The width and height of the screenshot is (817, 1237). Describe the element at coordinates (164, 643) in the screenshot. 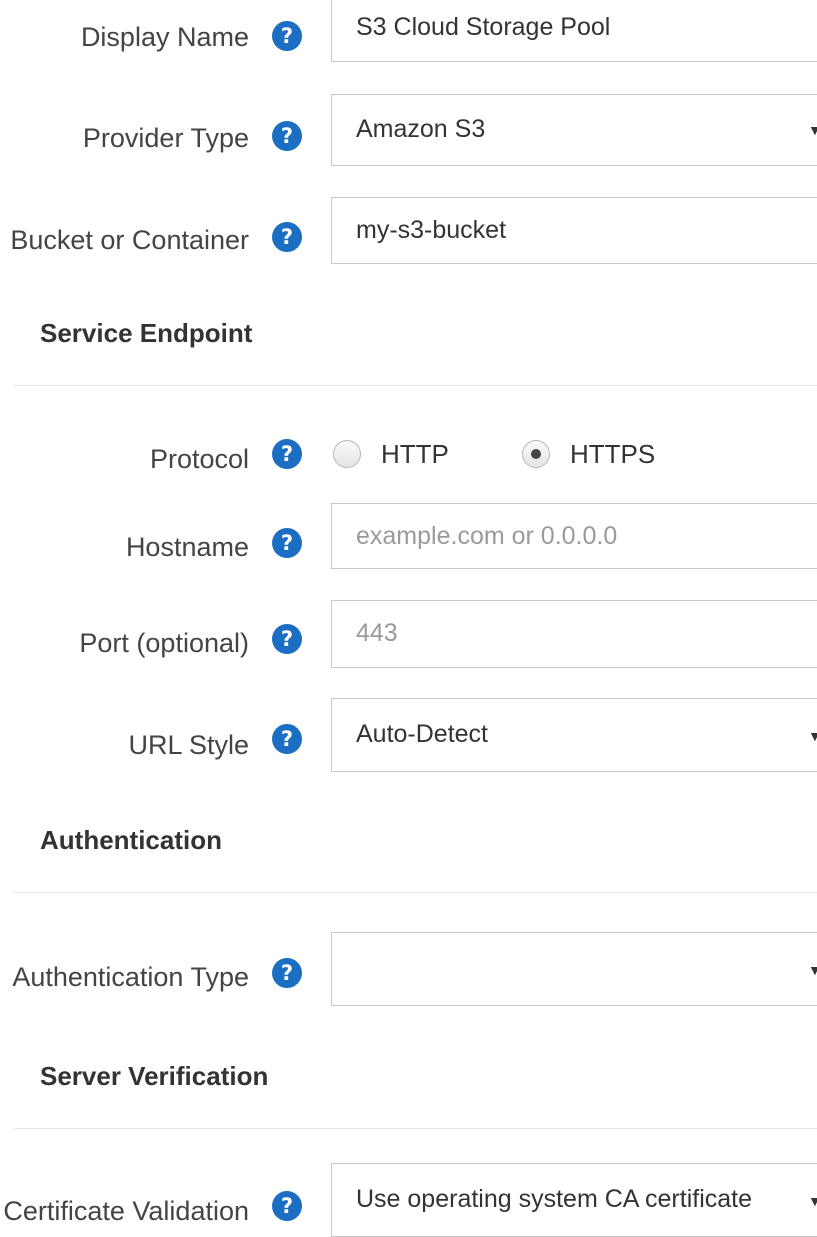

I see `port-label: Port (optional)` at that location.